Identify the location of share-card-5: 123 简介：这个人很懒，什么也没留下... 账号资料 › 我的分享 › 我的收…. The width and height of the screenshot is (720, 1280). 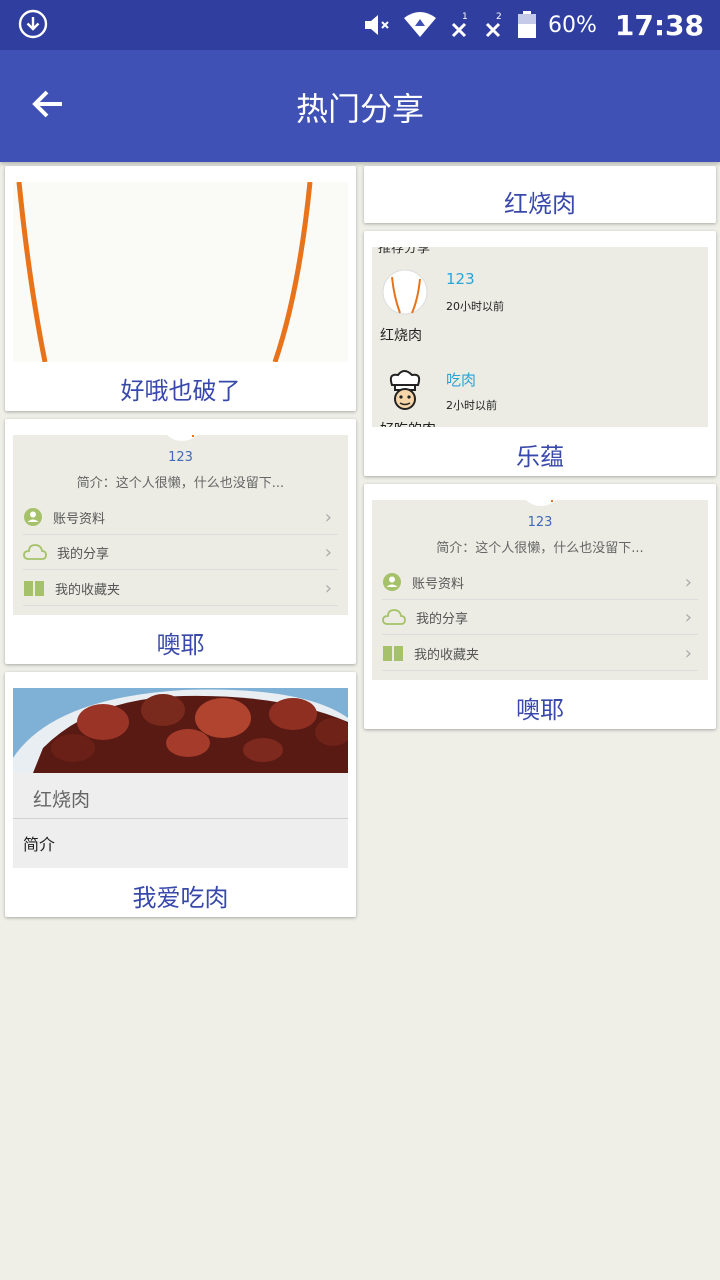
(540, 606).